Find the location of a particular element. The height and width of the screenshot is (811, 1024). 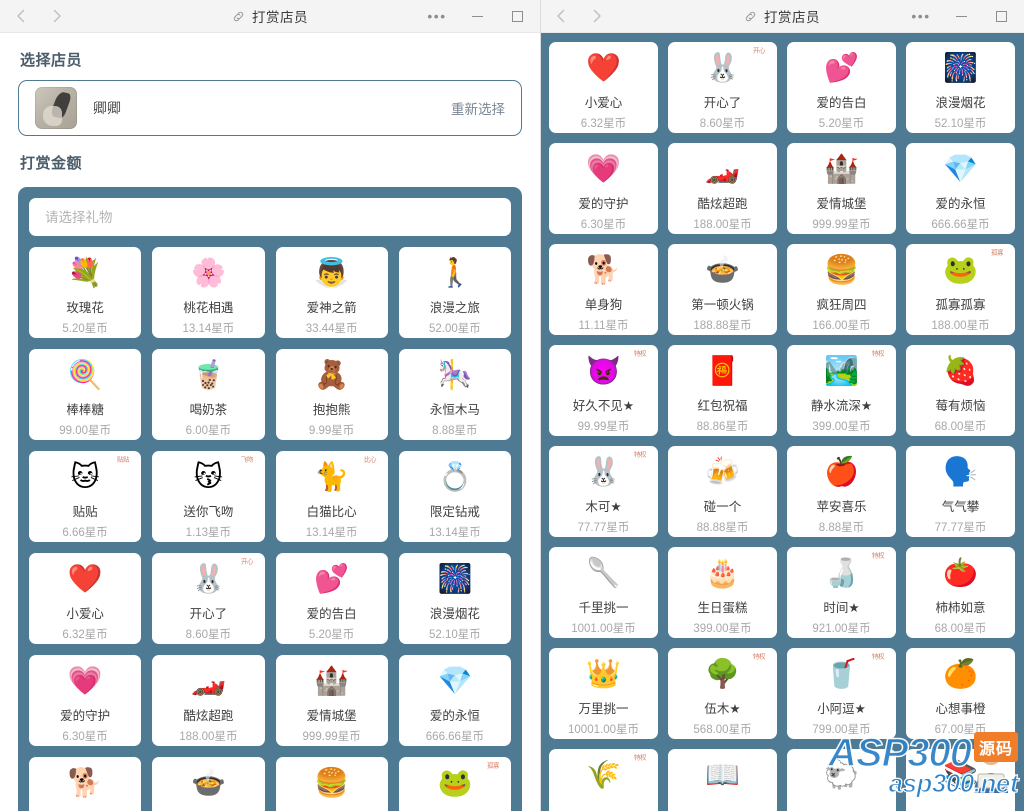

gift-card: 📚 is located at coordinates (960, 780).